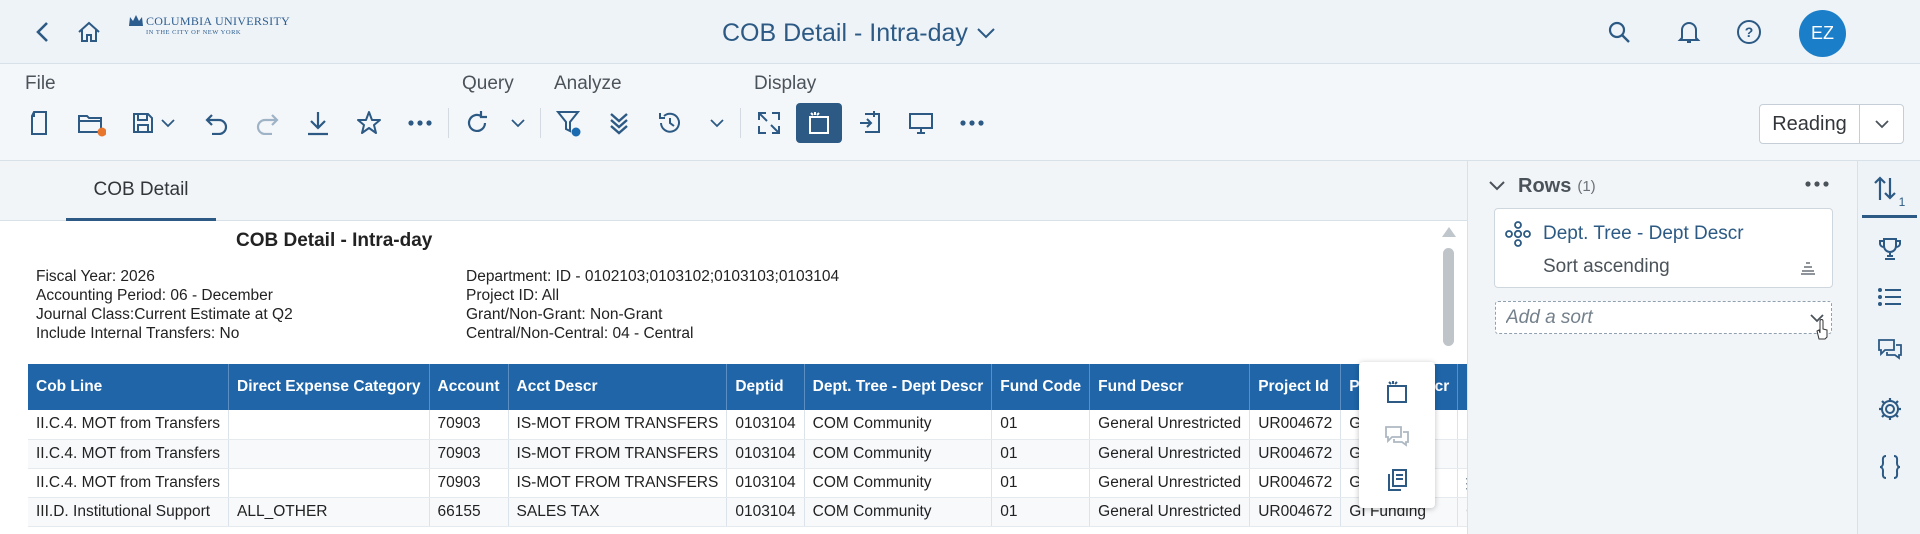 The image size is (1920, 534). I want to click on refresh-icon, so click(477, 123).